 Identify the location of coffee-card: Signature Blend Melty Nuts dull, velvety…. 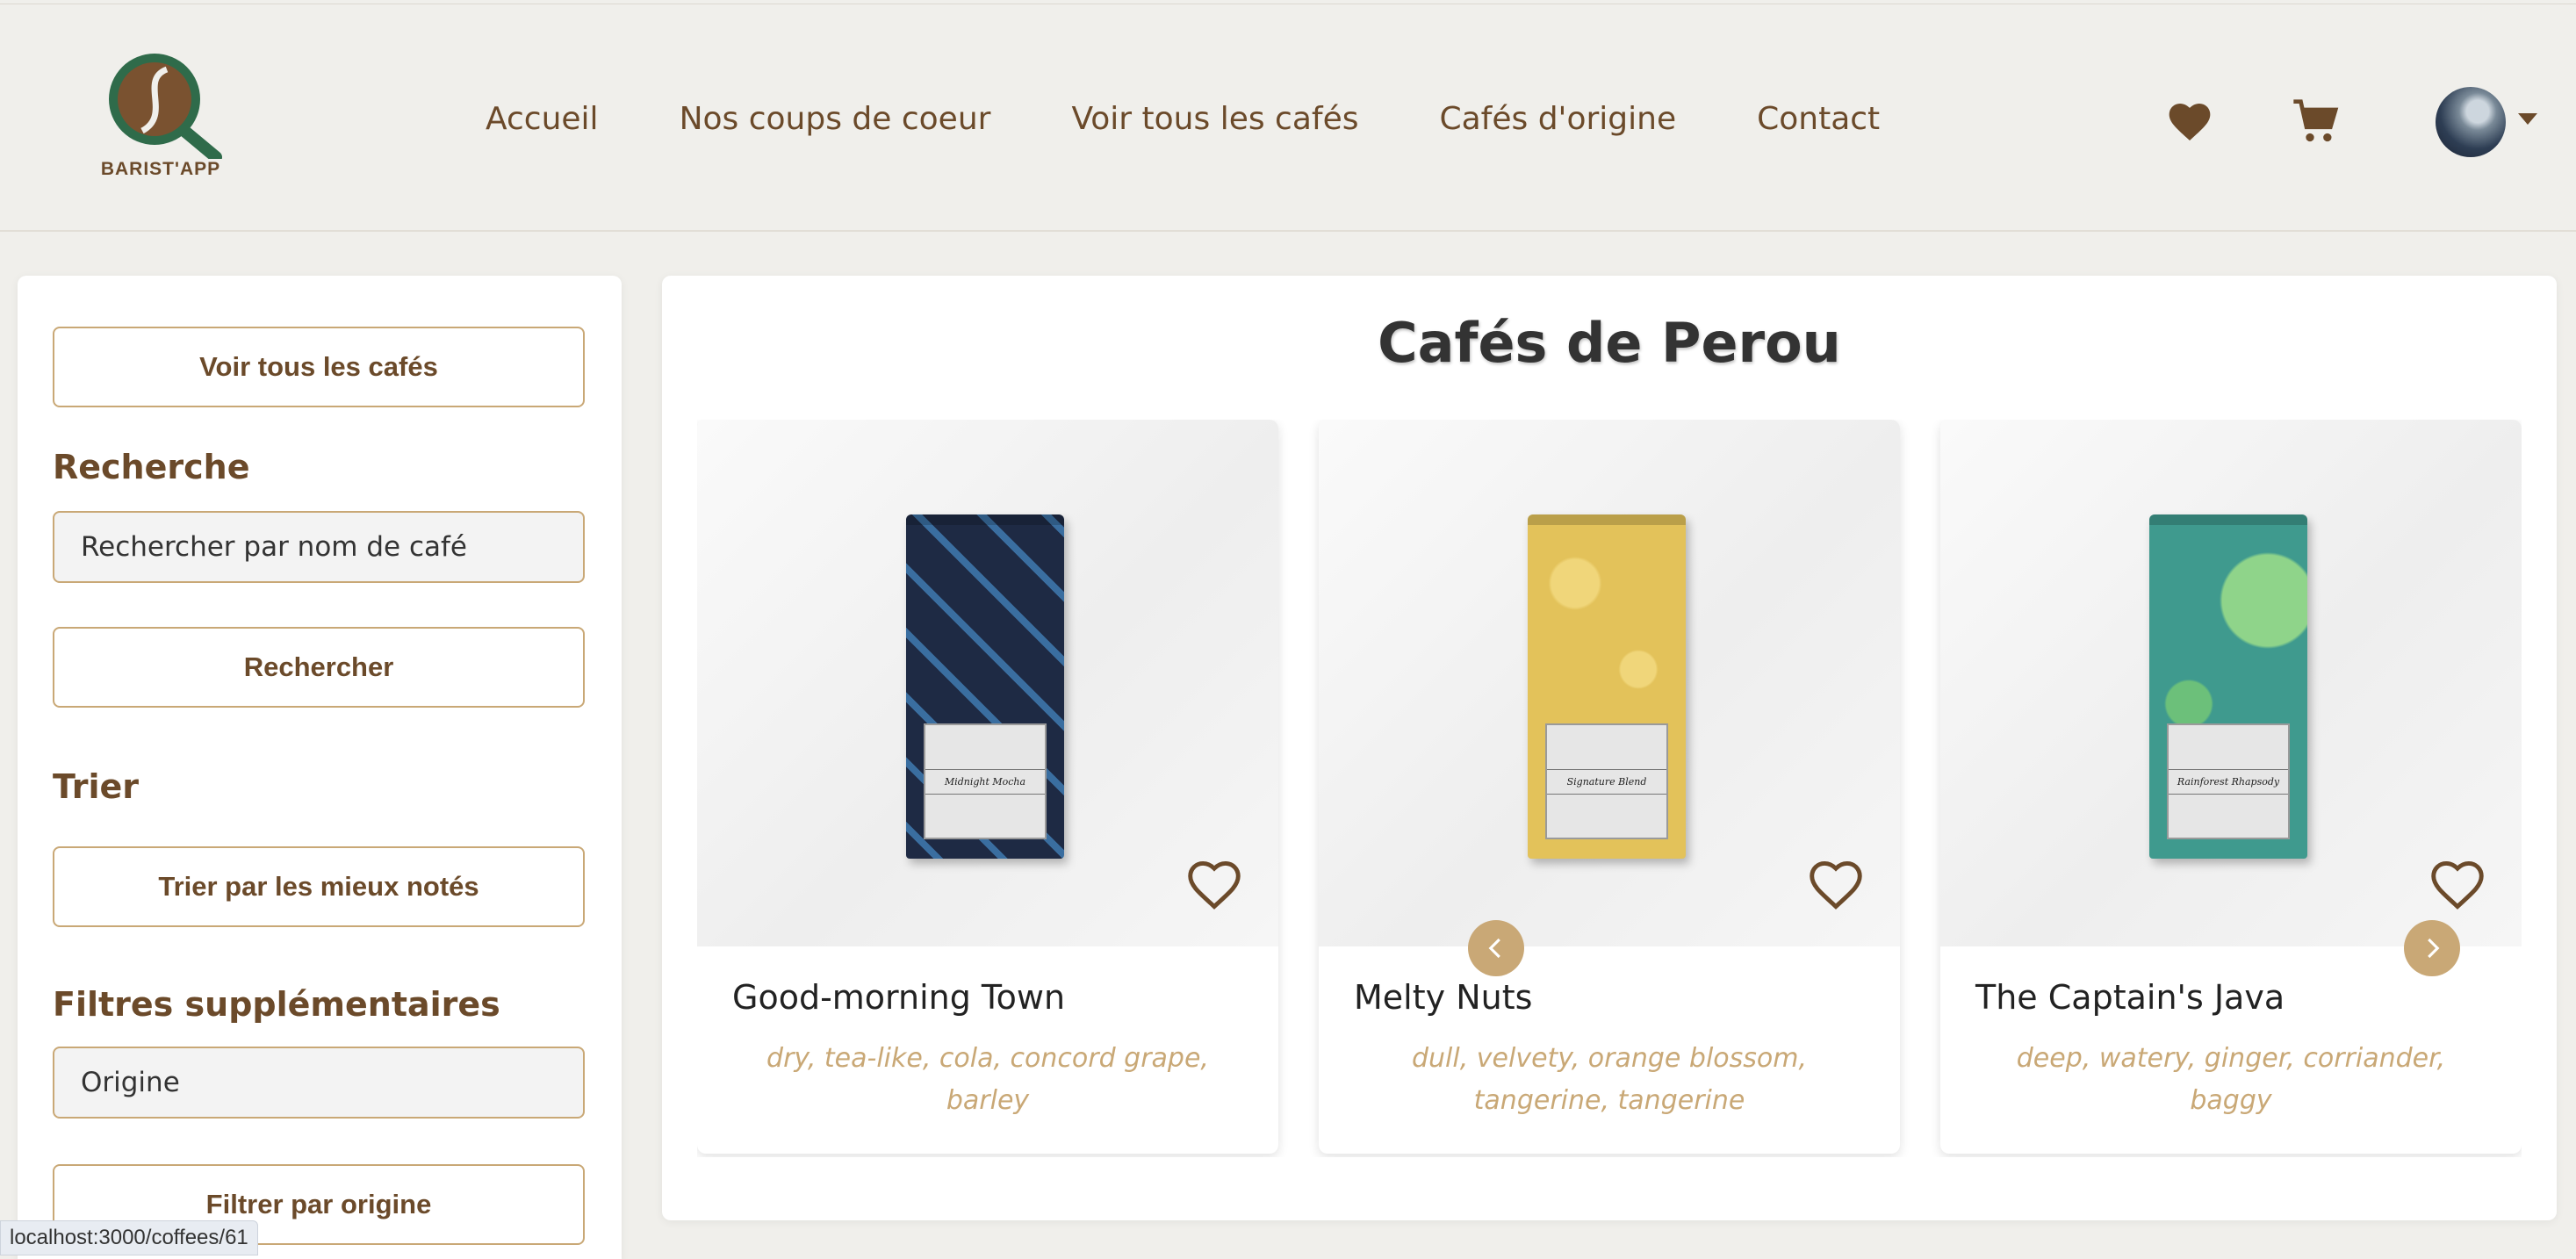
(1609, 787).